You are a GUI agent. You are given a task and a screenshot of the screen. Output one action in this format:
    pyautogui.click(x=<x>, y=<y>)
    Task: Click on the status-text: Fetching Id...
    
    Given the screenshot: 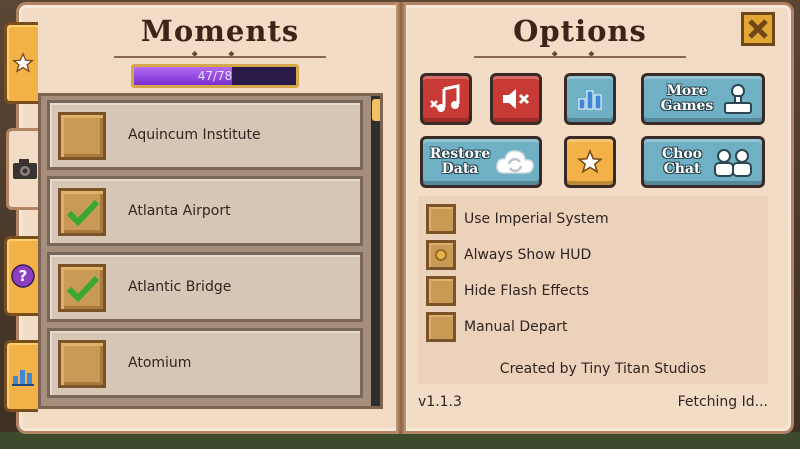 What is the action you would take?
    pyautogui.click(x=722, y=402)
    